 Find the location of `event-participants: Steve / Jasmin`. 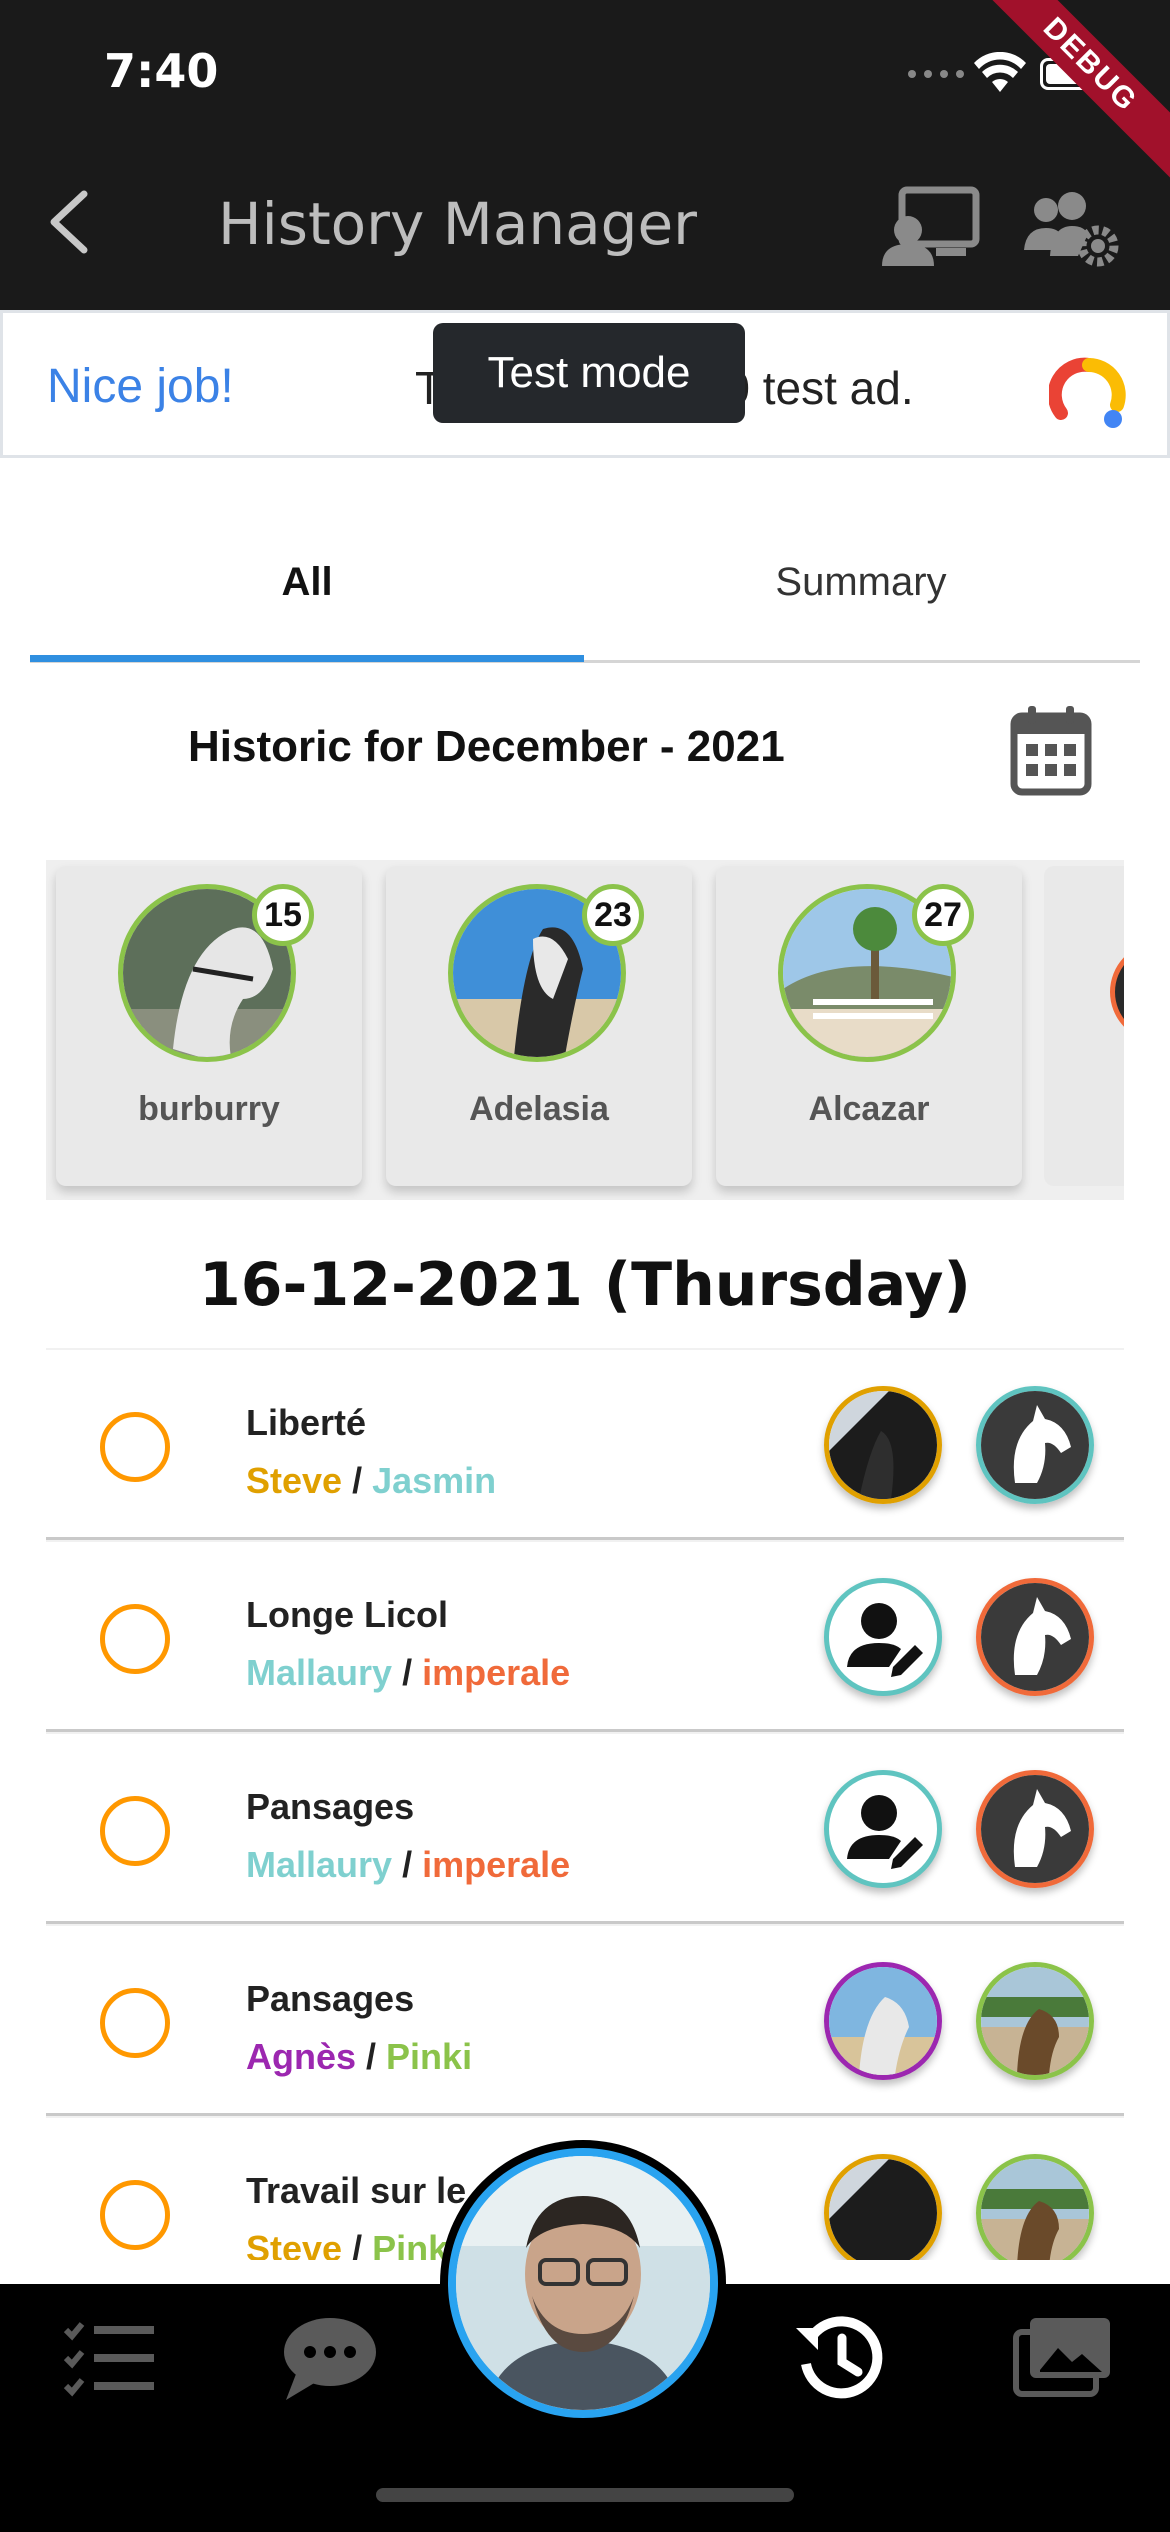

event-participants: Steve / Jasmin is located at coordinates (371, 1481).